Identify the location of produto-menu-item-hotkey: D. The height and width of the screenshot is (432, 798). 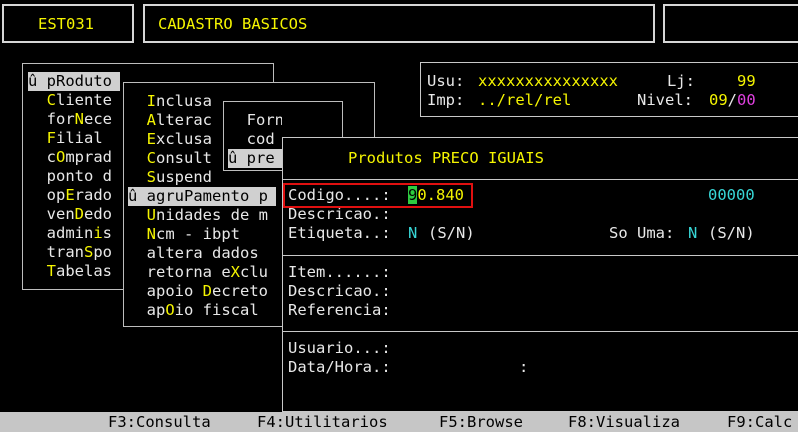
(207, 291).